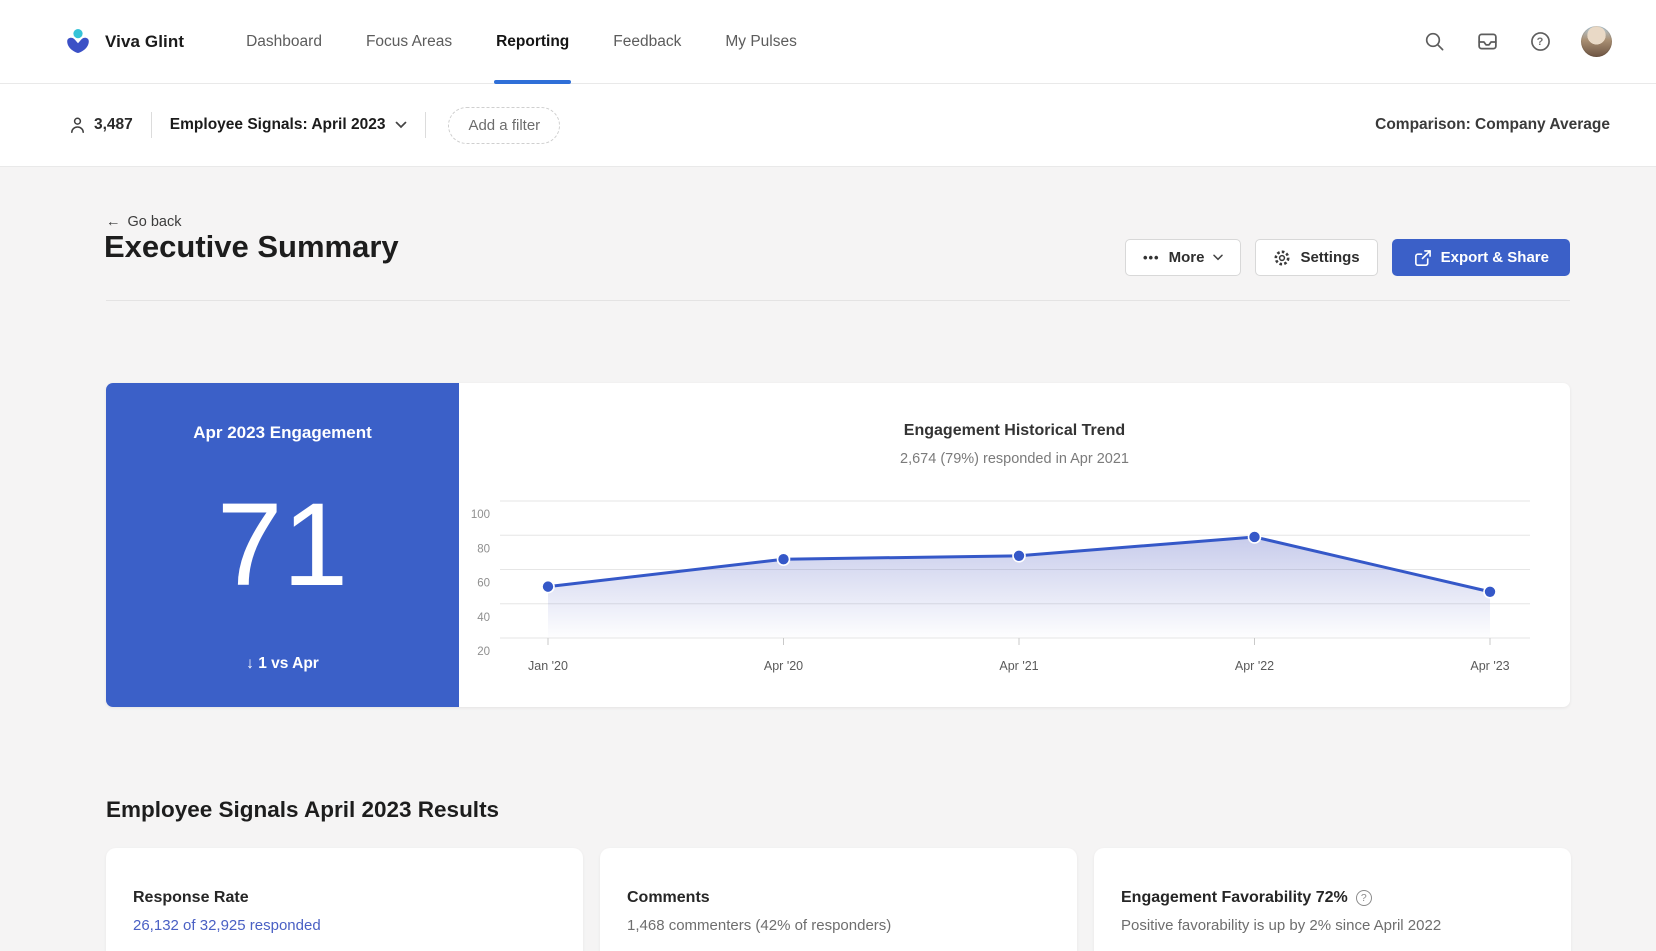  What do you see at coordinates (761, 42) in the screenshot?
I see `nav-item-my-pulses: My Pulses` at bounding box center [761, 42].